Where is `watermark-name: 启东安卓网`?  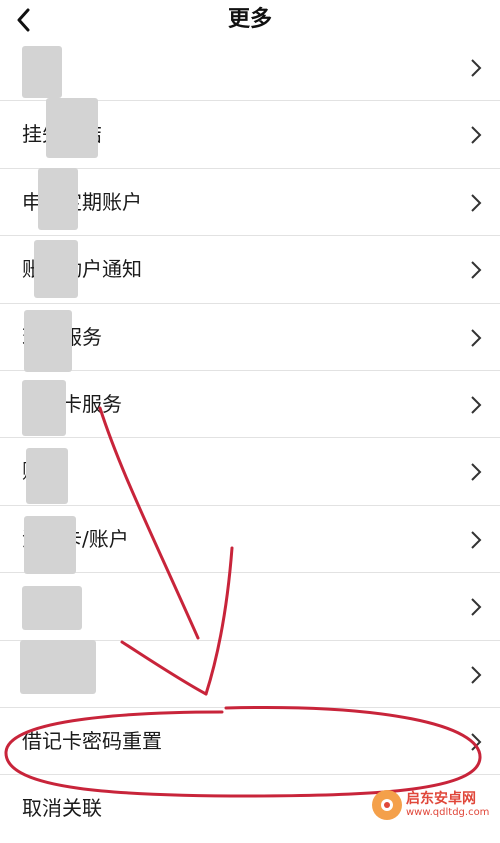 watermark-name: 启东安卓网 is located at coordinates (441, 799).